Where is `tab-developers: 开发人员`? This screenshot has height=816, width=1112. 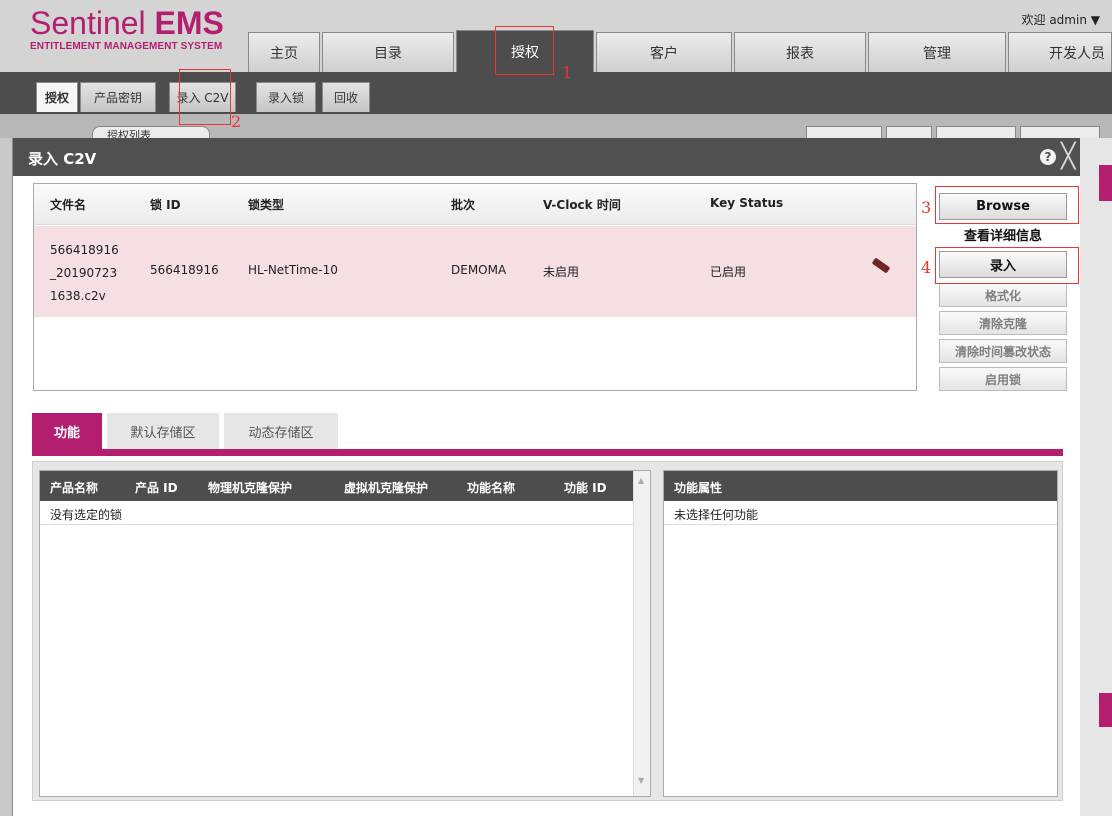 tab-developers: 开发人员 is located at coordinates (1060, 52).